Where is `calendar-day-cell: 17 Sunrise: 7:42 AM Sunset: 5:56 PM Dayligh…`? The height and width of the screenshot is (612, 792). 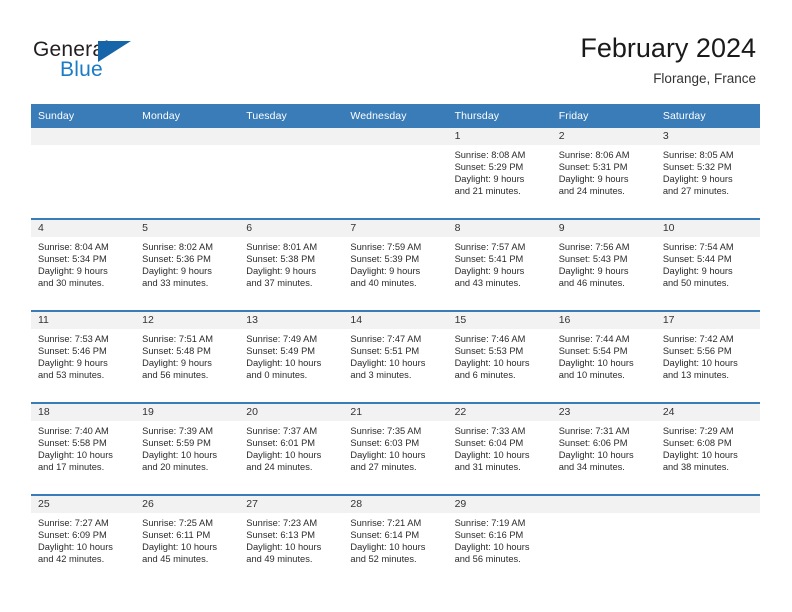 calendar-day-cell: 17 Sunrise: 7:42 AM Sunset: 5:56 PM Dayligh… is located at coordinates (707, 357).